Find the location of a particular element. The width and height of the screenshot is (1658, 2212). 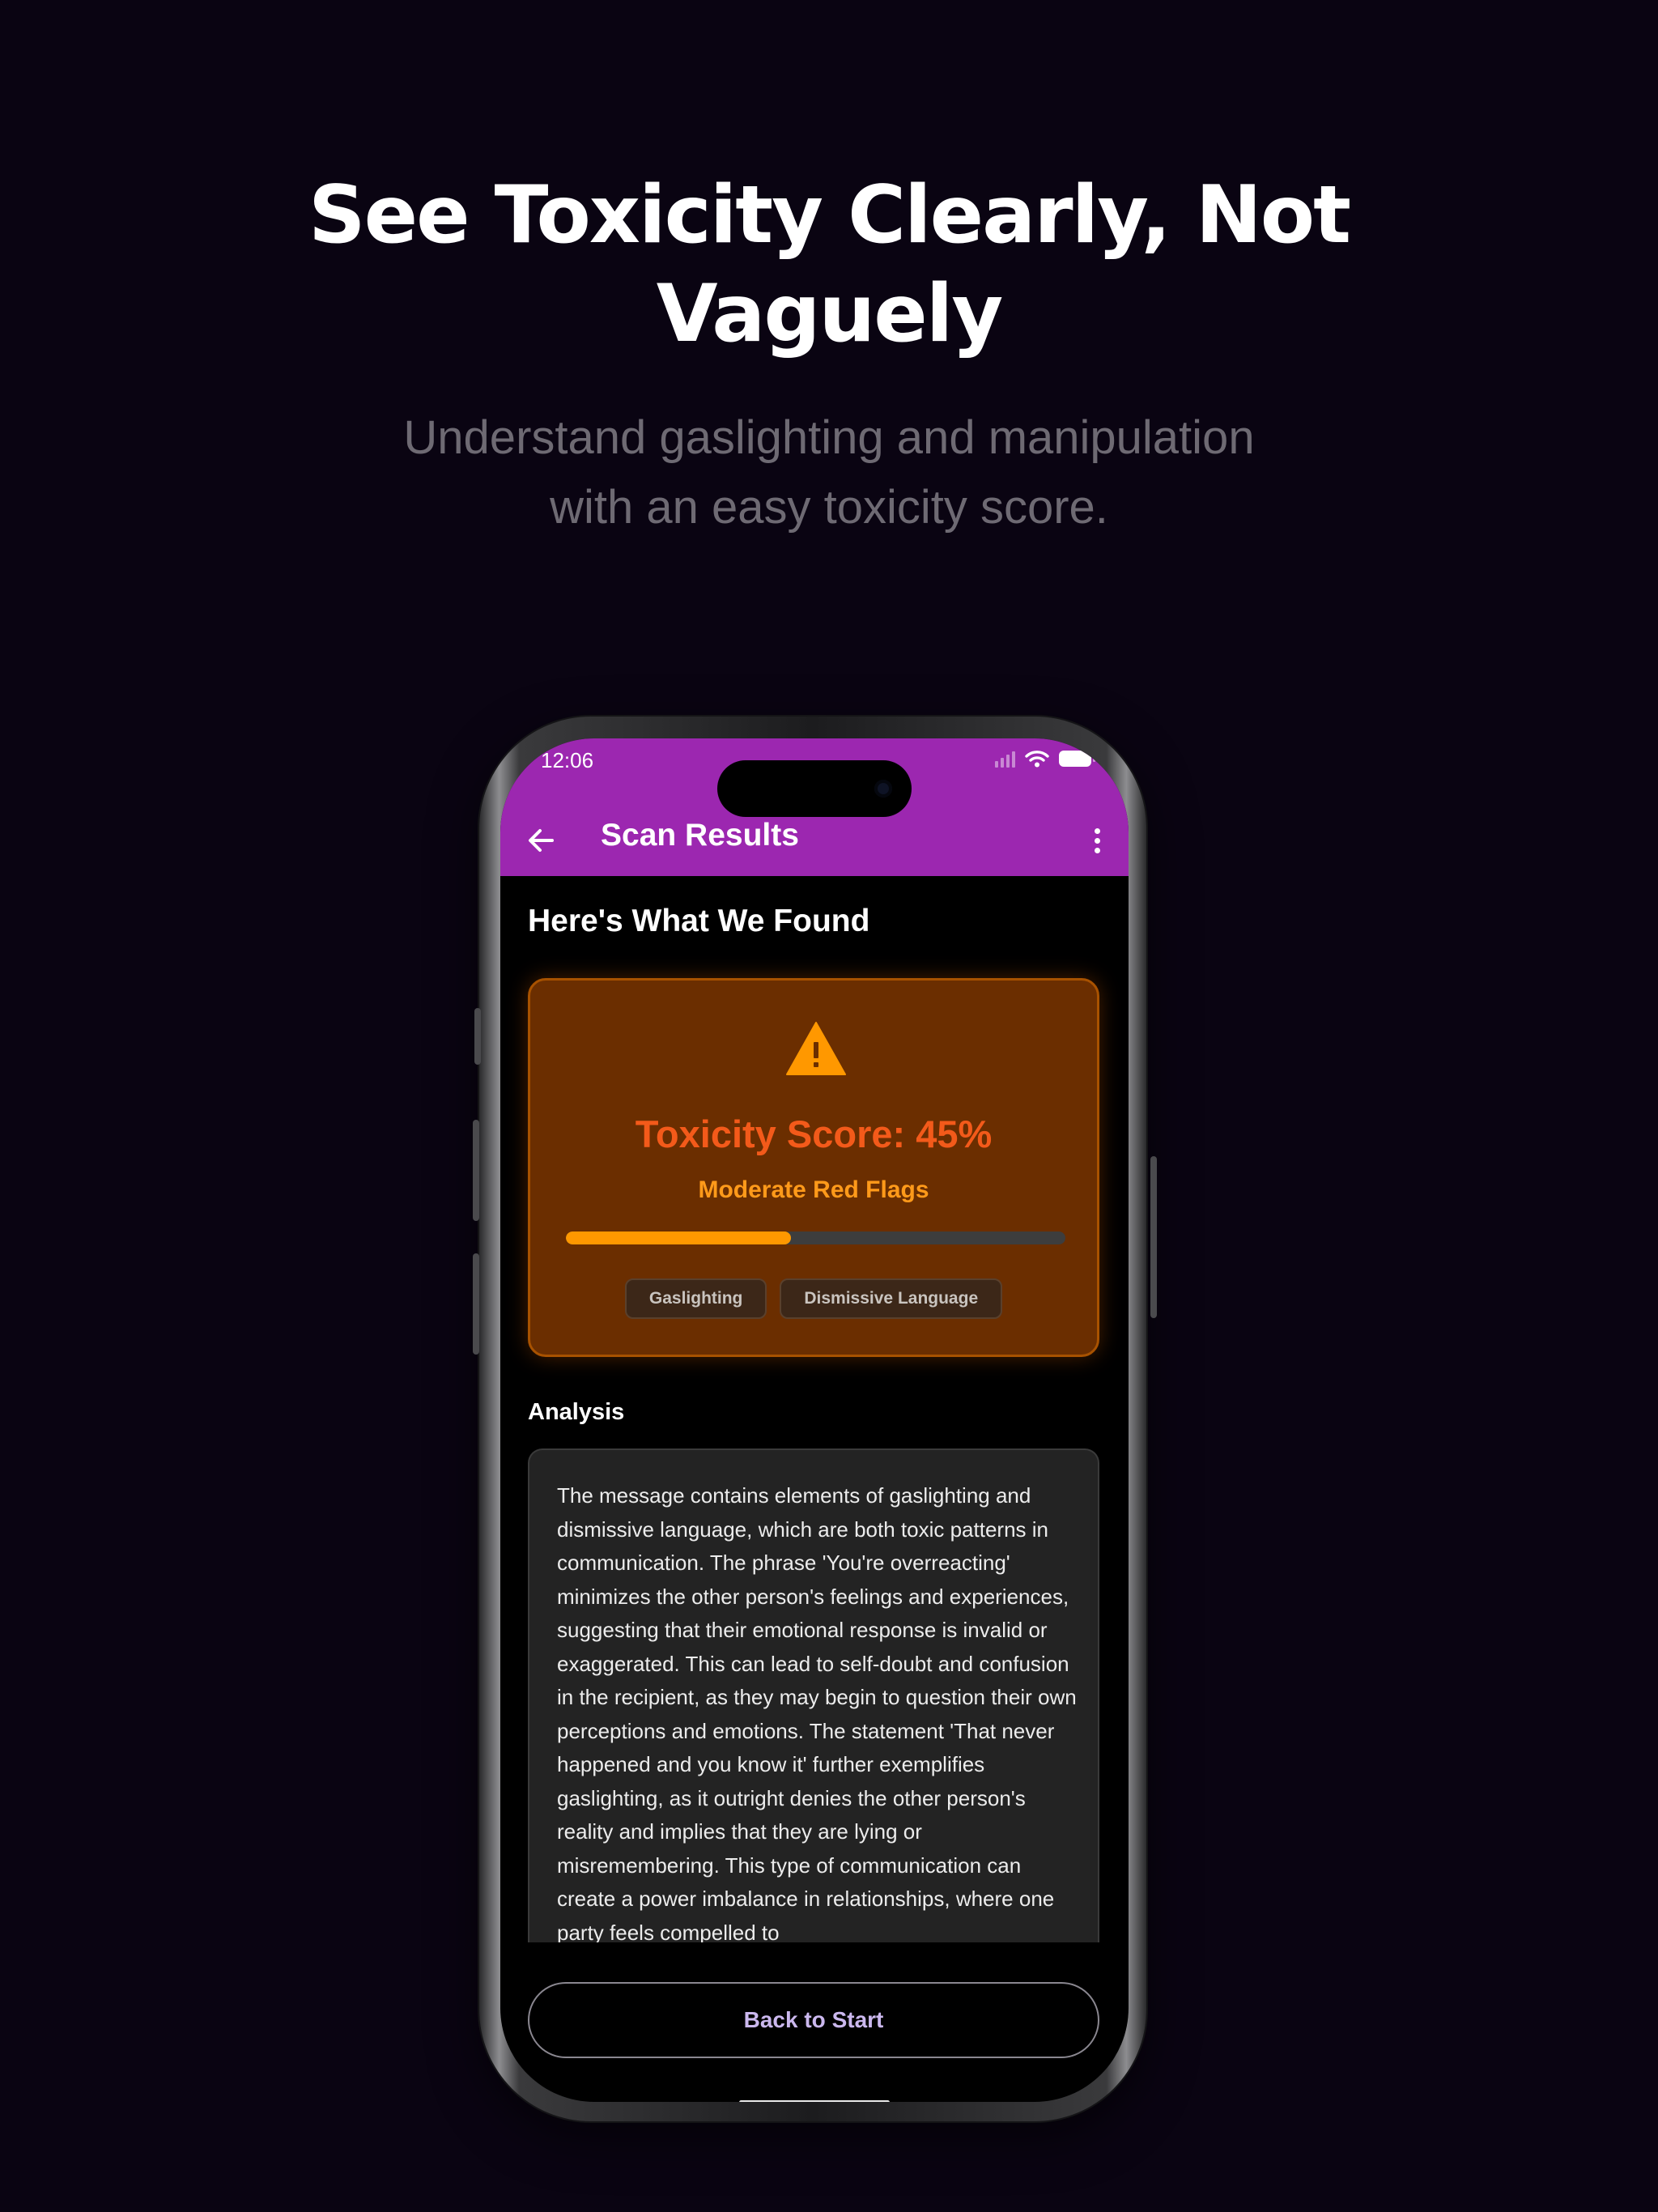

power-button is located at coordinates (1153, 1237).